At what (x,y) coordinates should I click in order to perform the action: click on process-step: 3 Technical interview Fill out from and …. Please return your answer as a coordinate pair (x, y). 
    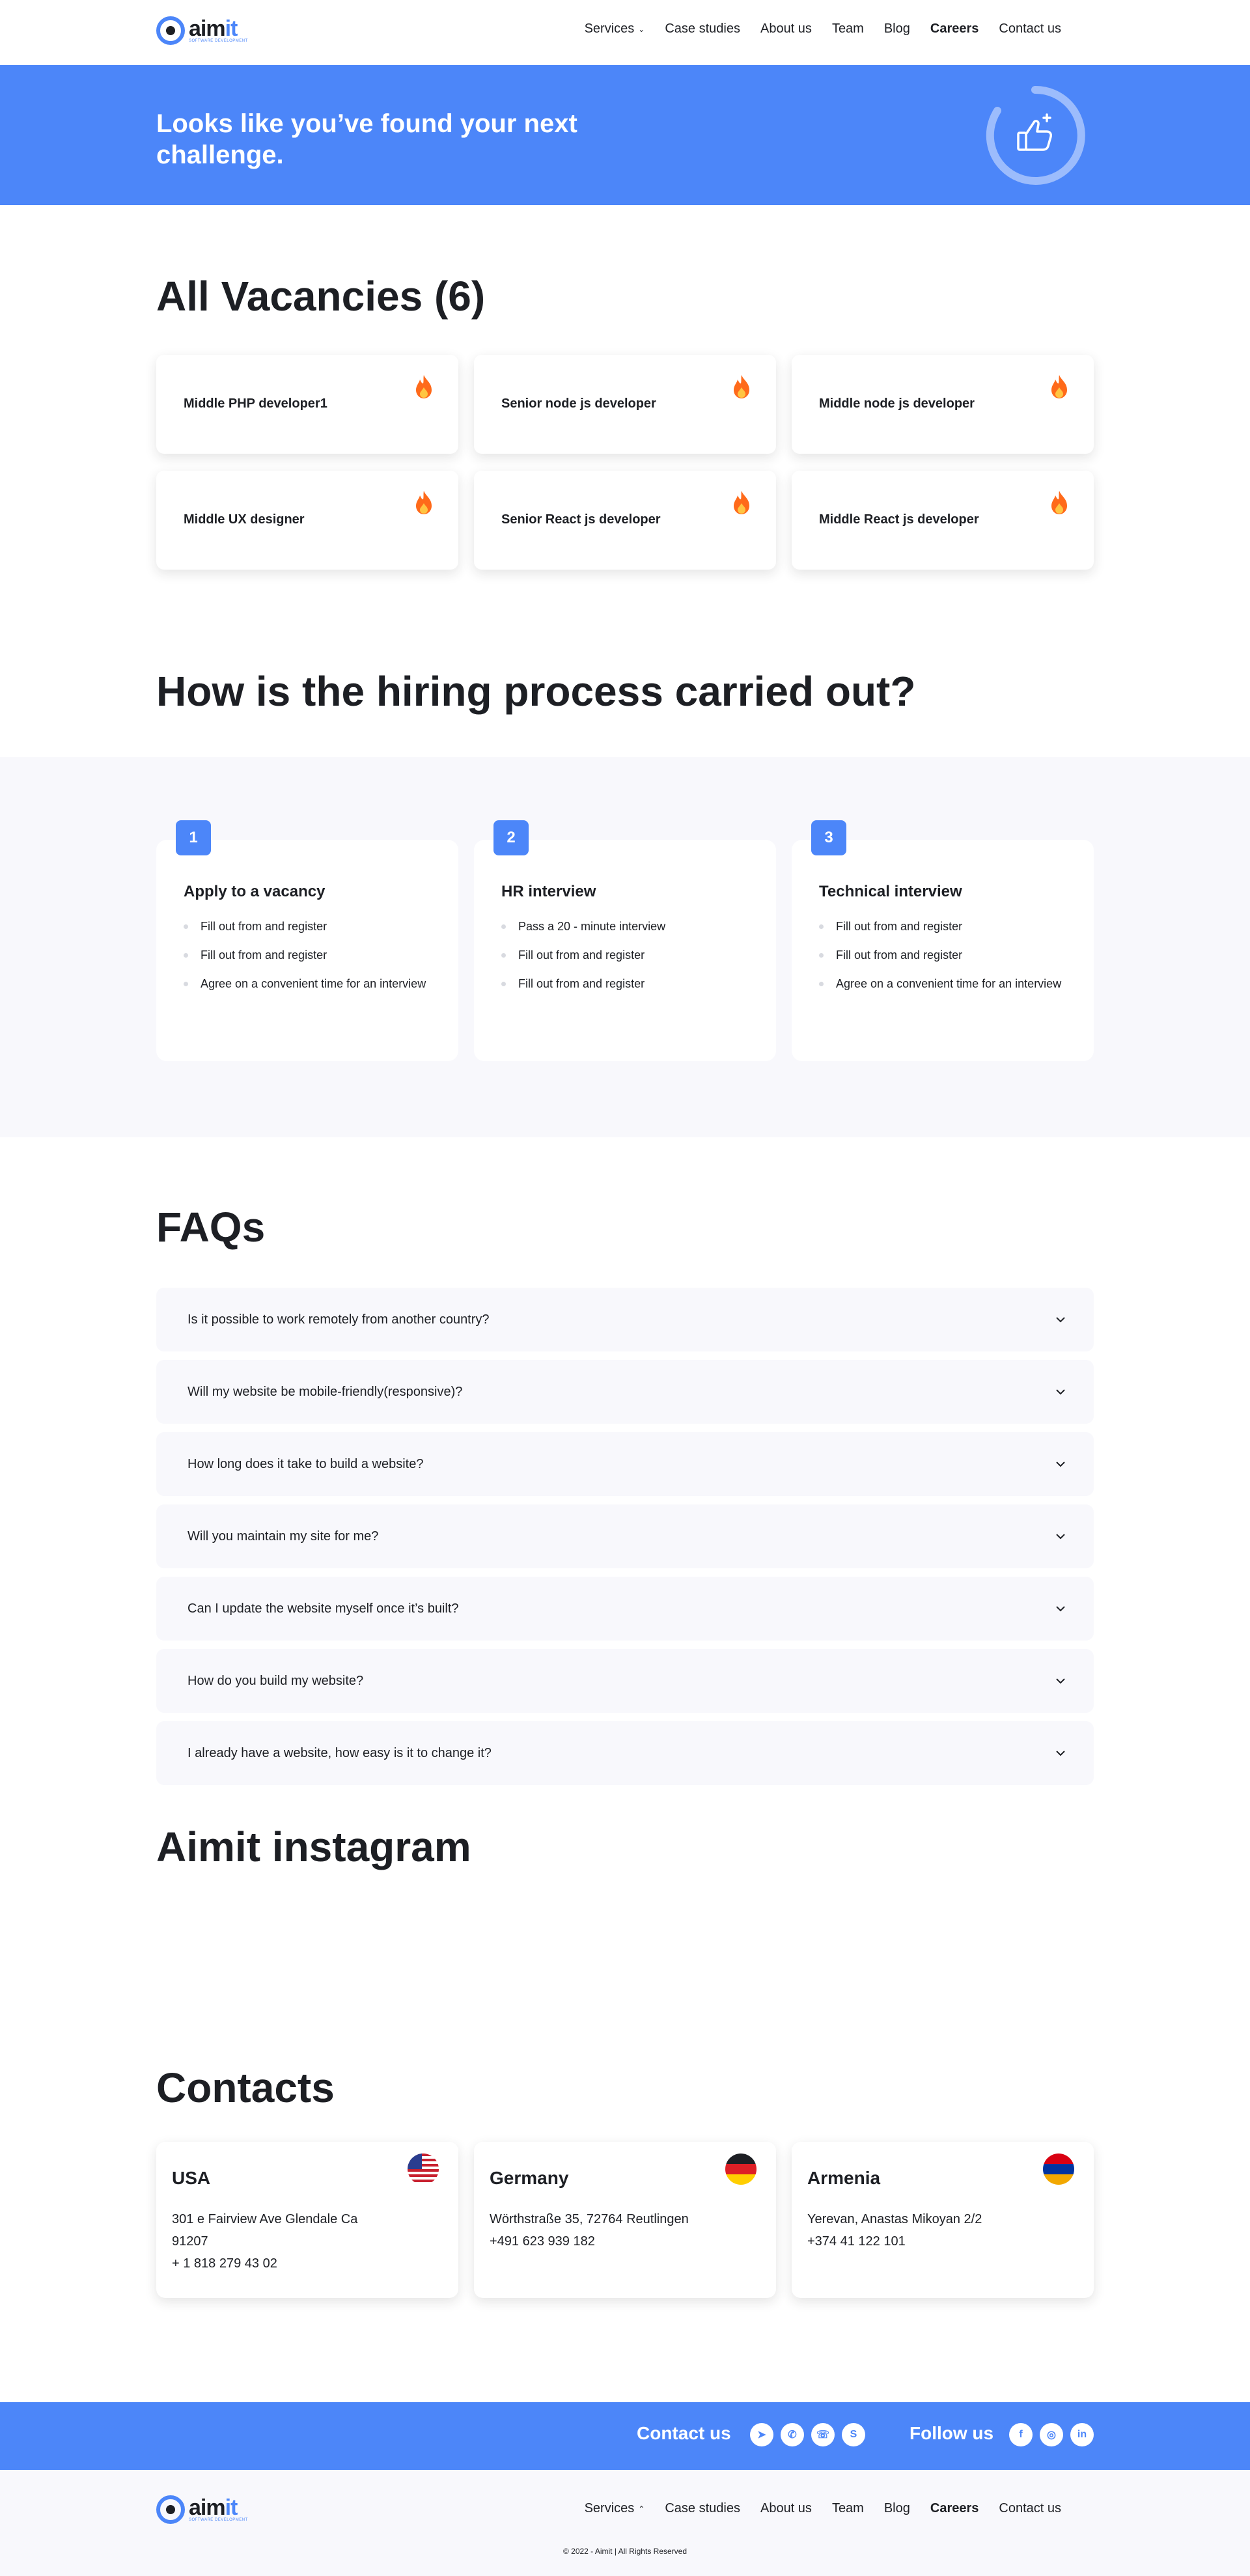
    Looking at the image, I should click on (943, 940).